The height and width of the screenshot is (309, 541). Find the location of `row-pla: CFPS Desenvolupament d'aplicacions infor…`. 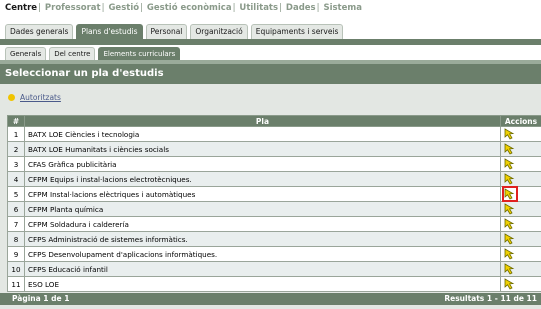

row-pla: CFPS Desenvolupament d'aplicacions infor… is located at coordinates (262, 254).